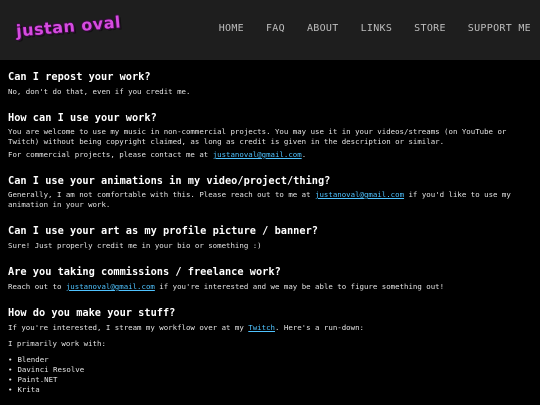  Describe the element at coordinates (377, 28) in the screenshot. I see `nav-links: LINKS` at that location.